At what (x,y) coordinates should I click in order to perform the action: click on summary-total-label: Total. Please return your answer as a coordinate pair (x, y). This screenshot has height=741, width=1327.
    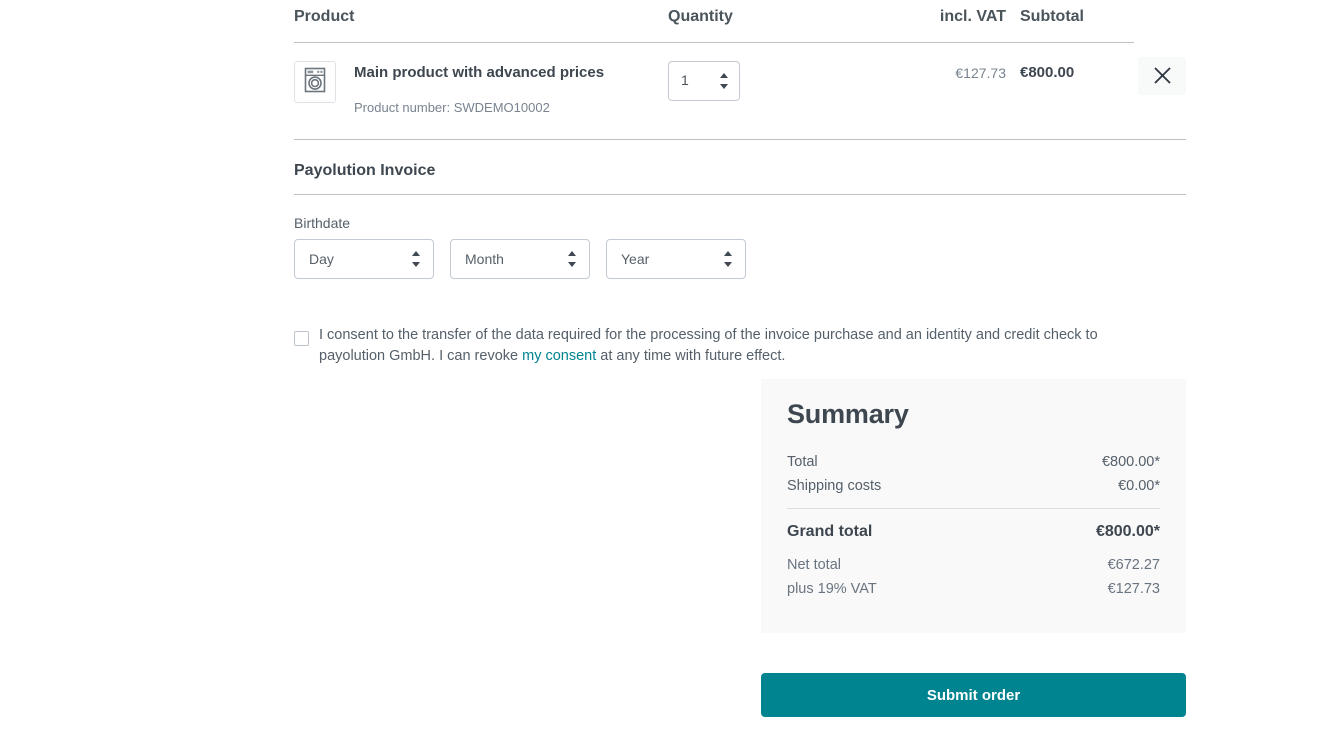
    Looking at the image, I should click on (802, 462).